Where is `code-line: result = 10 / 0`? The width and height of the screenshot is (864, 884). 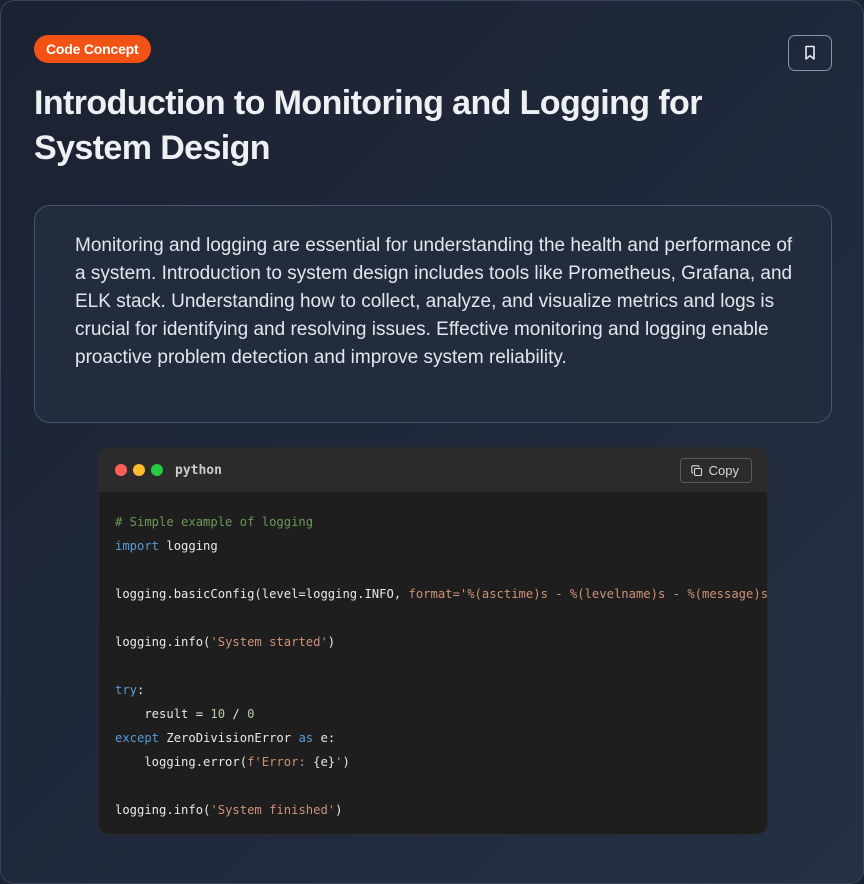 code-line: result = 10 / 0 is located at coordinates (433, 714).